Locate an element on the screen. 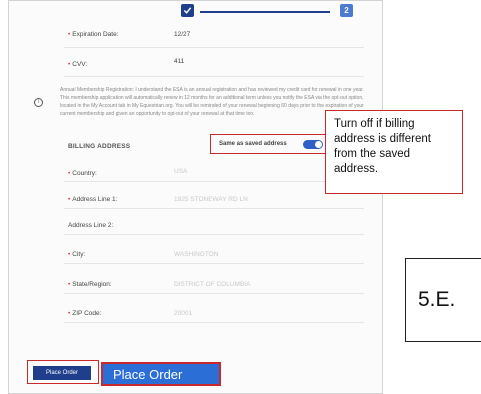 This screenshot has width=481, height=394. address-line1-label: • Address Line 1: is located at coordinates (93, 199).